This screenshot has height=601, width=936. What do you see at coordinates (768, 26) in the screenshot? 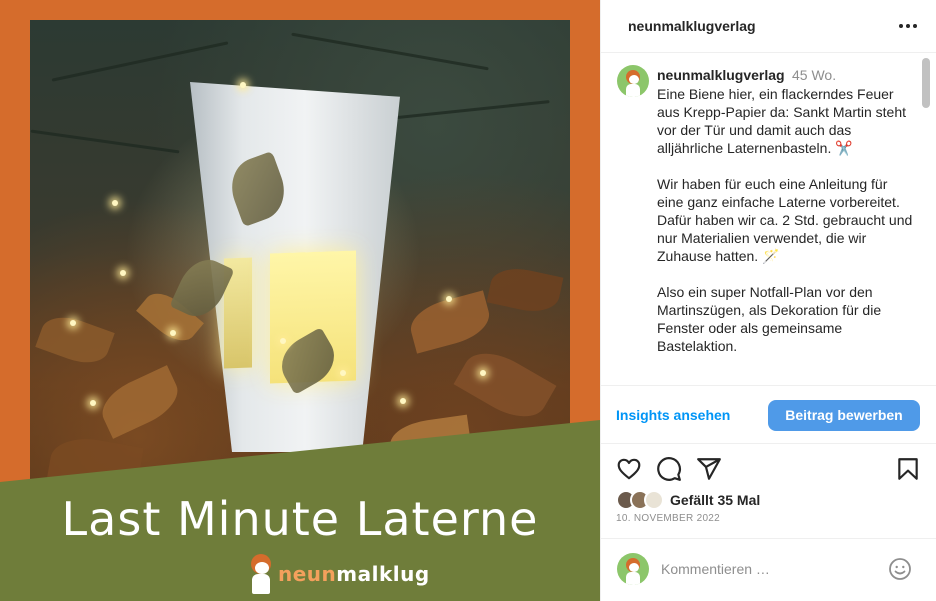
I see `post-header: neunmalklugverlag` at bounding box center [768, 26].